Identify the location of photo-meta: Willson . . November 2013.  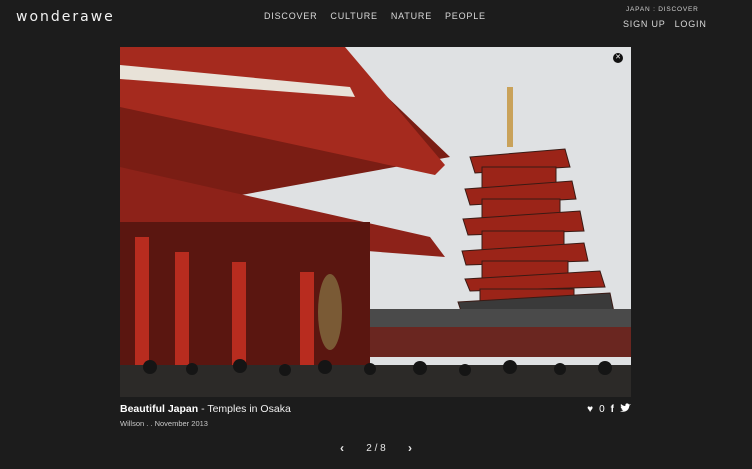
(164, 423).